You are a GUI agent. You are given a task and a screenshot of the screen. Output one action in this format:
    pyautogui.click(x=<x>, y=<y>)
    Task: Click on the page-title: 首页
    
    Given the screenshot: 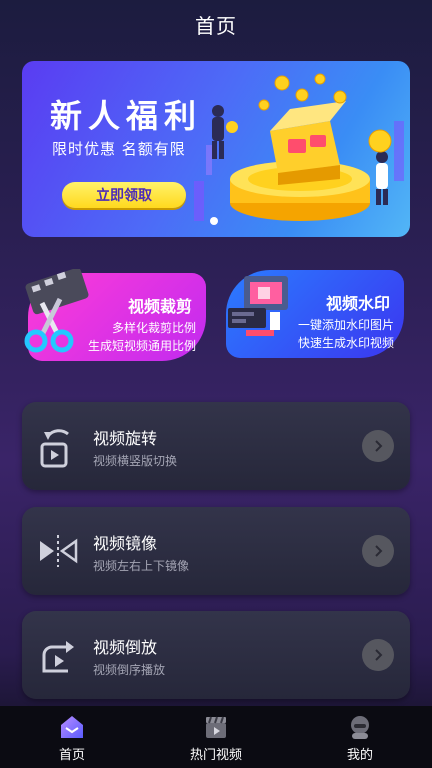 What is the action you would take?
    pyautogui.click(x=216, y=25)
    